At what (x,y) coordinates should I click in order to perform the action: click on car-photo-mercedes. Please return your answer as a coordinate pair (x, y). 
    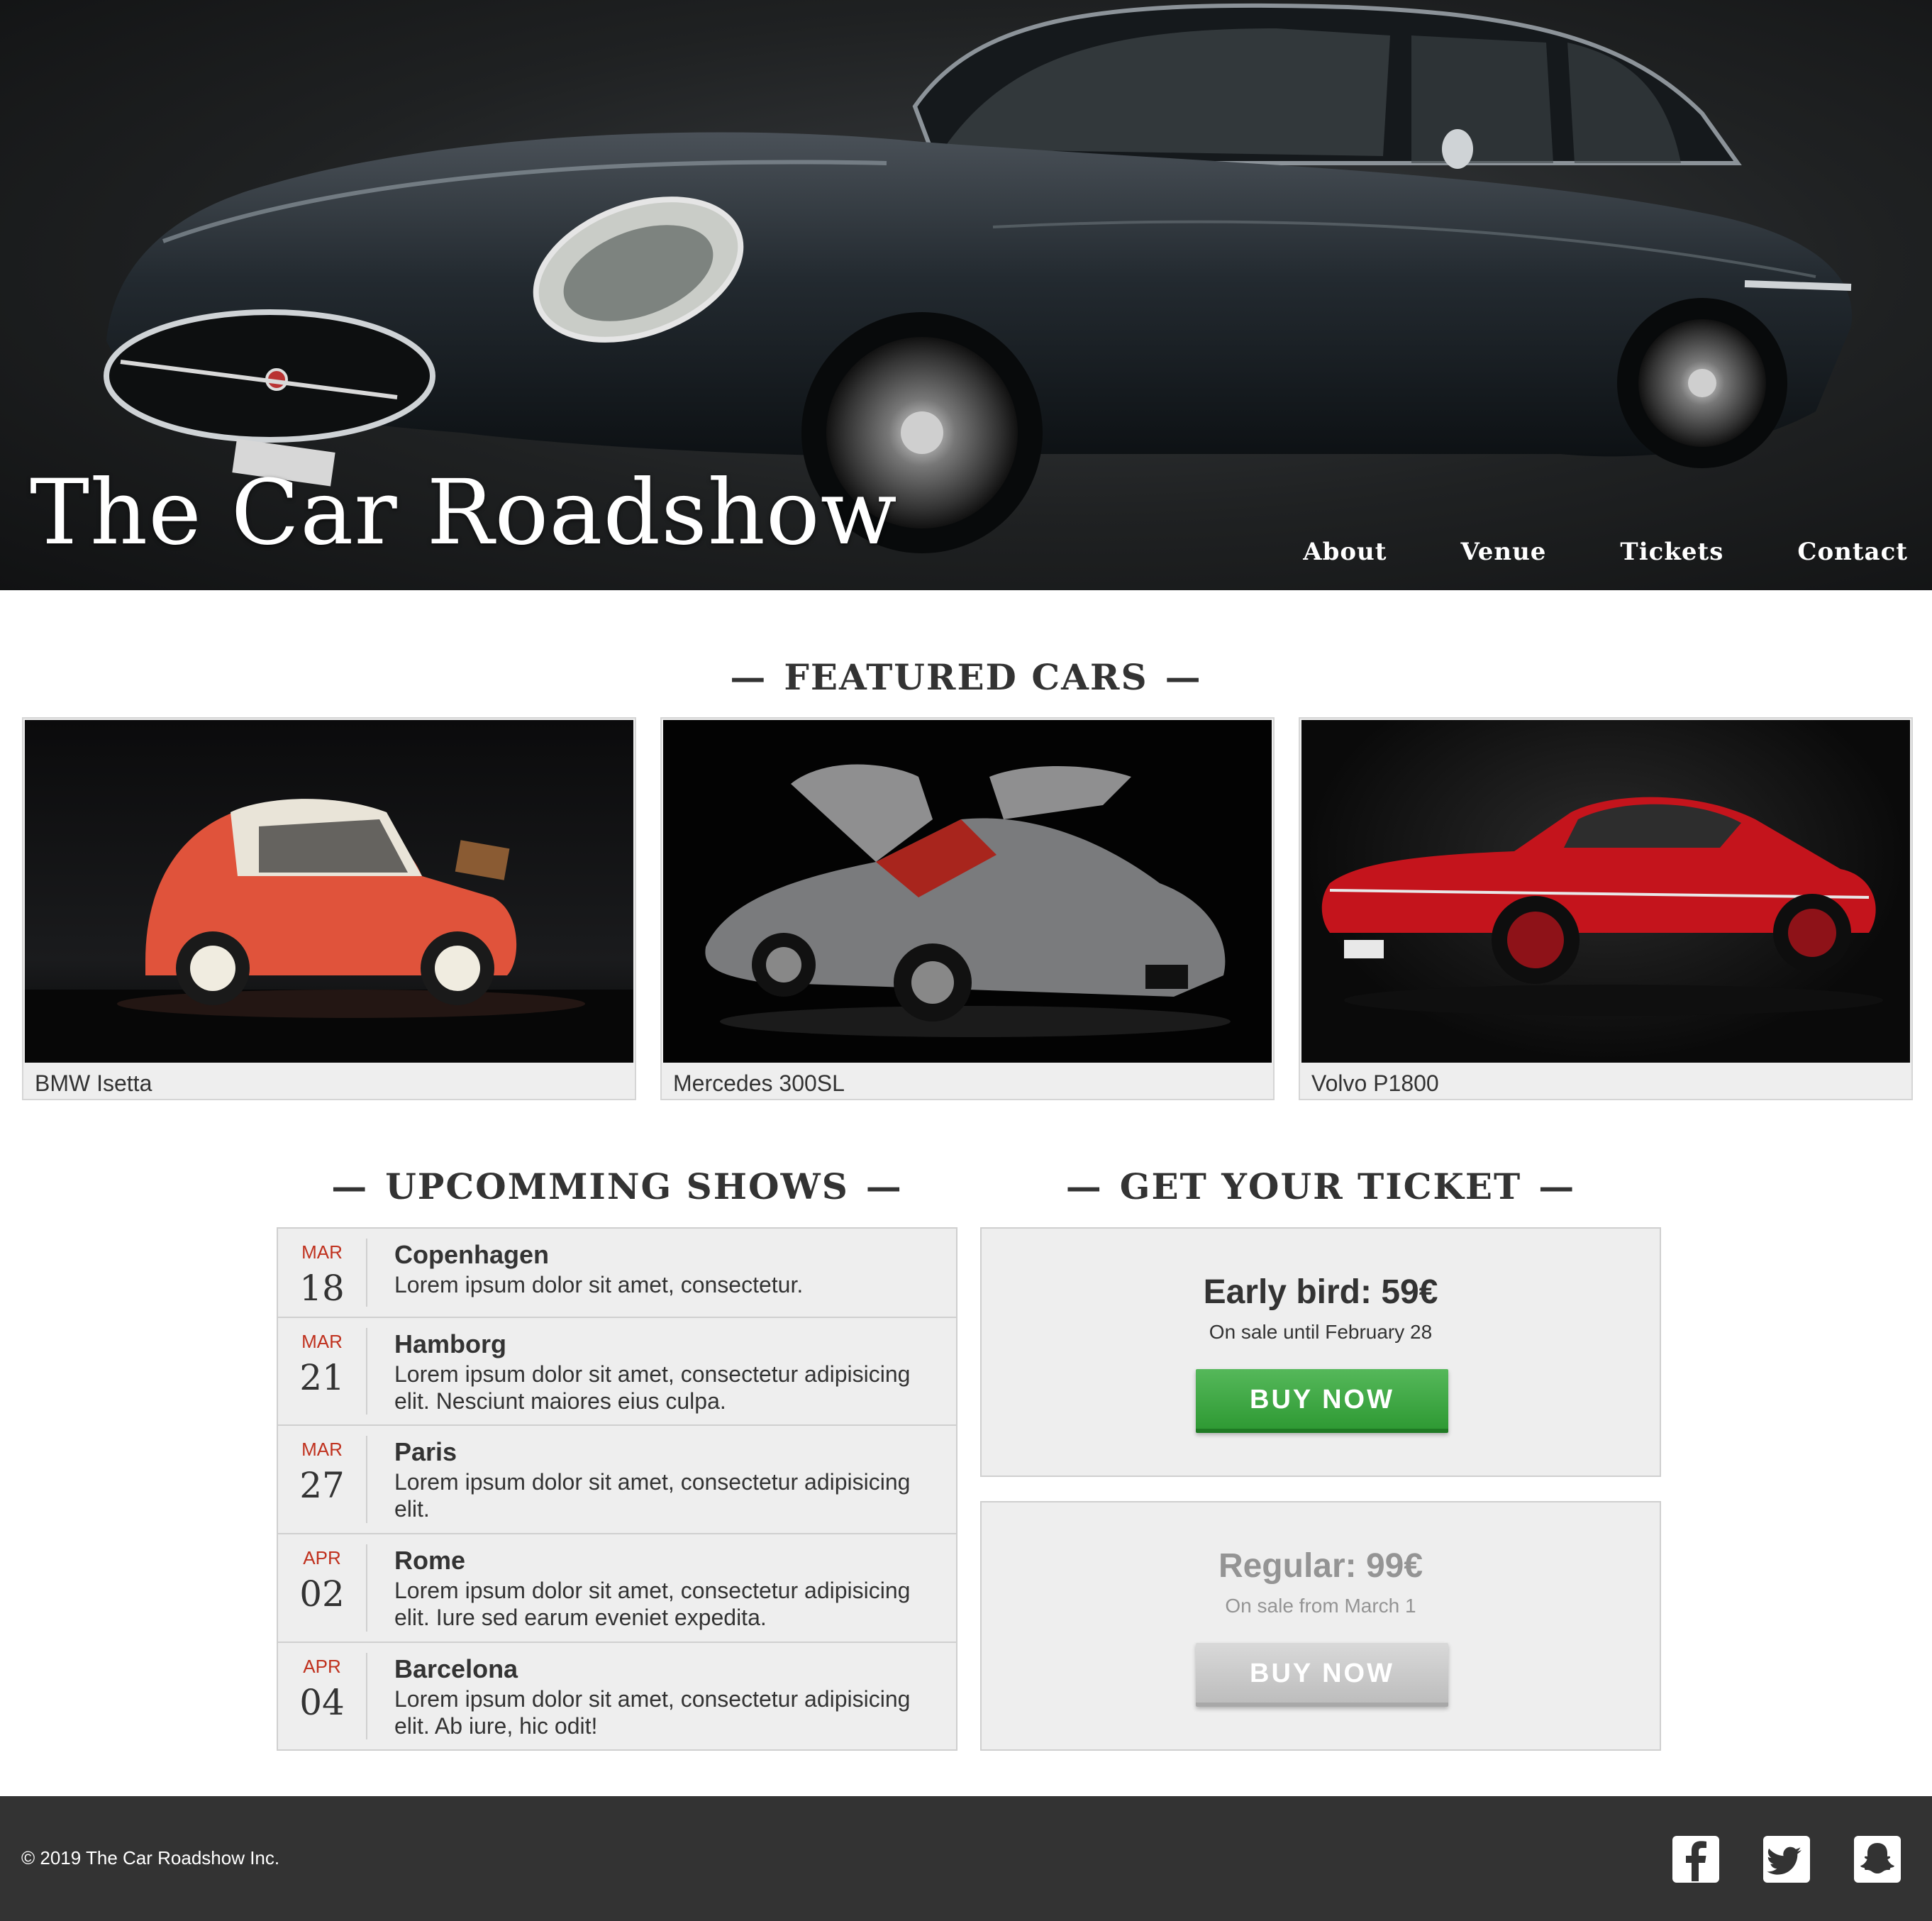
    Looking at the image, I should click on (967, 892).